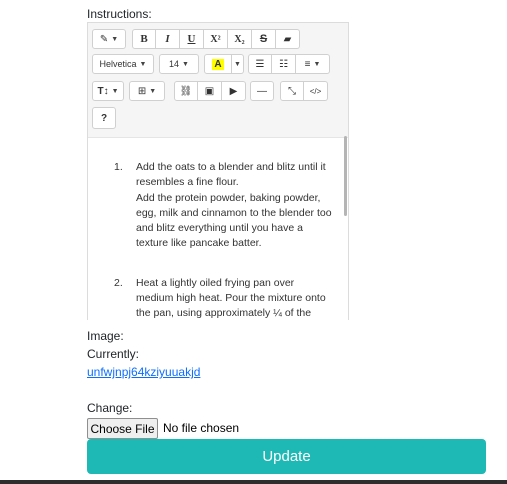  Describe the element at coordinates (118, 167) in the screenshot. I see `list-number: 1.` at that location.